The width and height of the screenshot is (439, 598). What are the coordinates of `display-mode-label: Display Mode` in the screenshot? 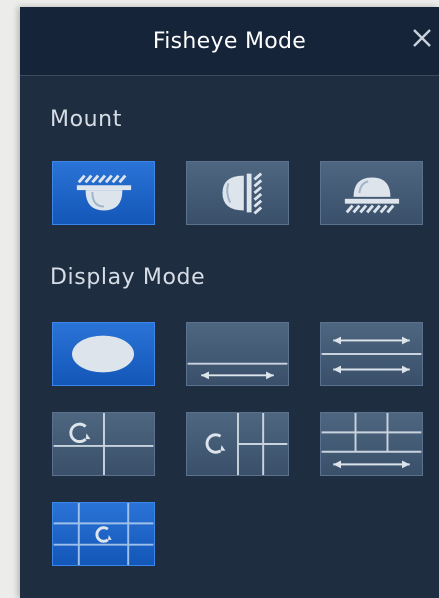 It's located at (128, 277).